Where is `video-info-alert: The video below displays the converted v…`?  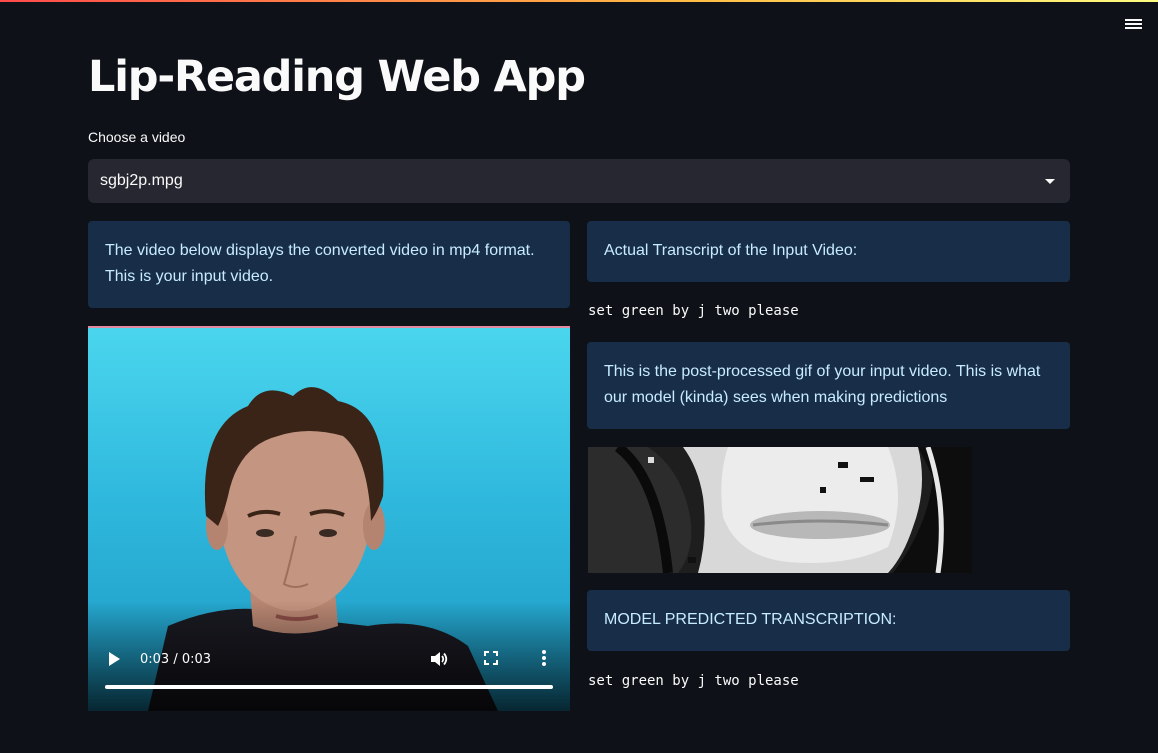 video-info-alert: The video below displays the converted v… is located at coordinates (329, 264).